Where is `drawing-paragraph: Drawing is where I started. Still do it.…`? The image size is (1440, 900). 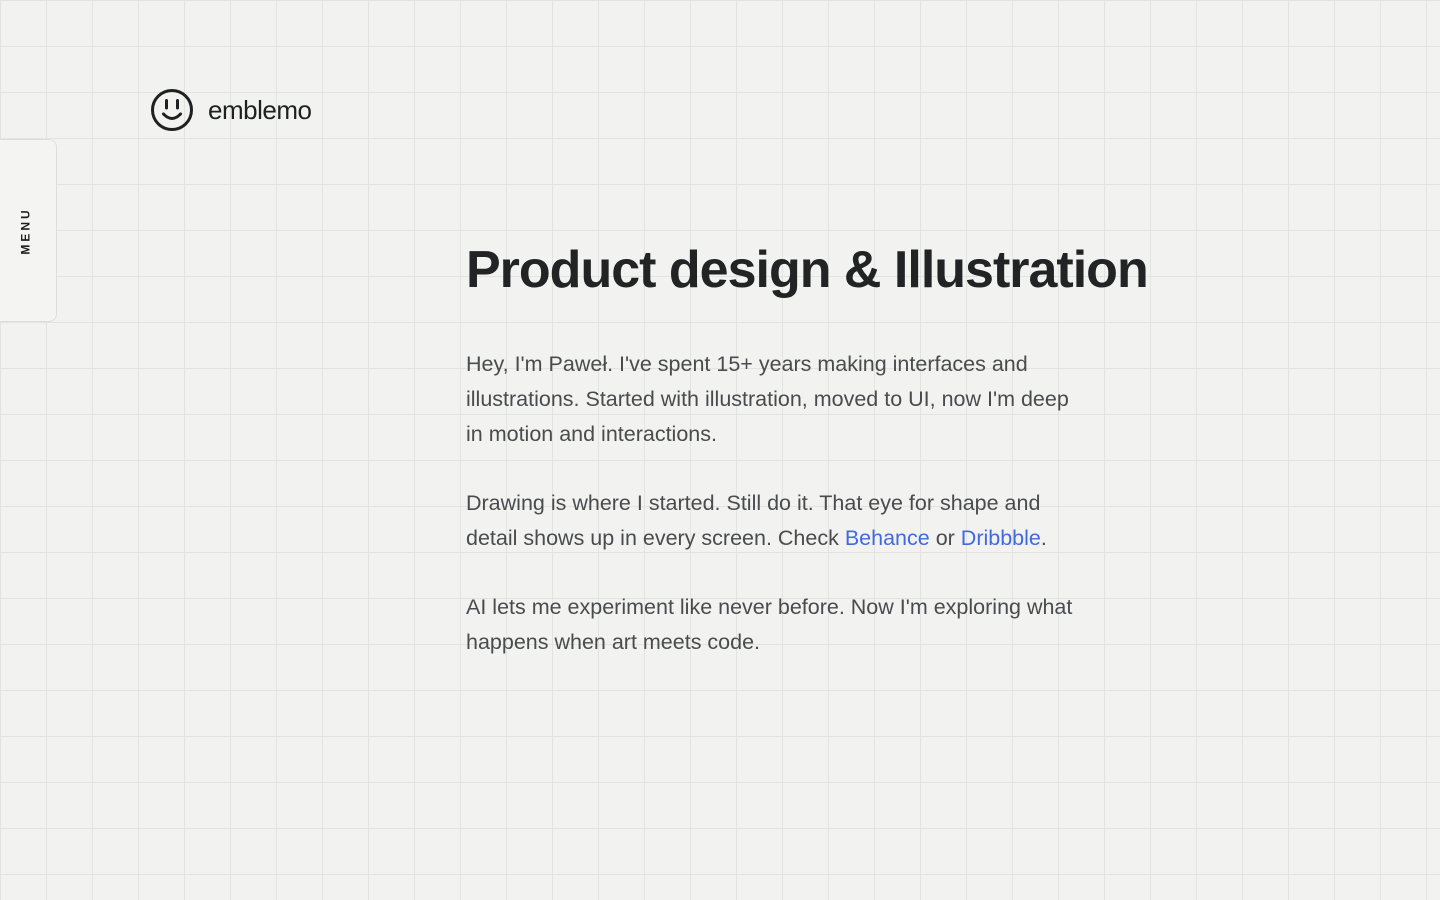 drawing-paragraph: Drawing is where I started. Still do it.… is located at coordinates (776, 521).